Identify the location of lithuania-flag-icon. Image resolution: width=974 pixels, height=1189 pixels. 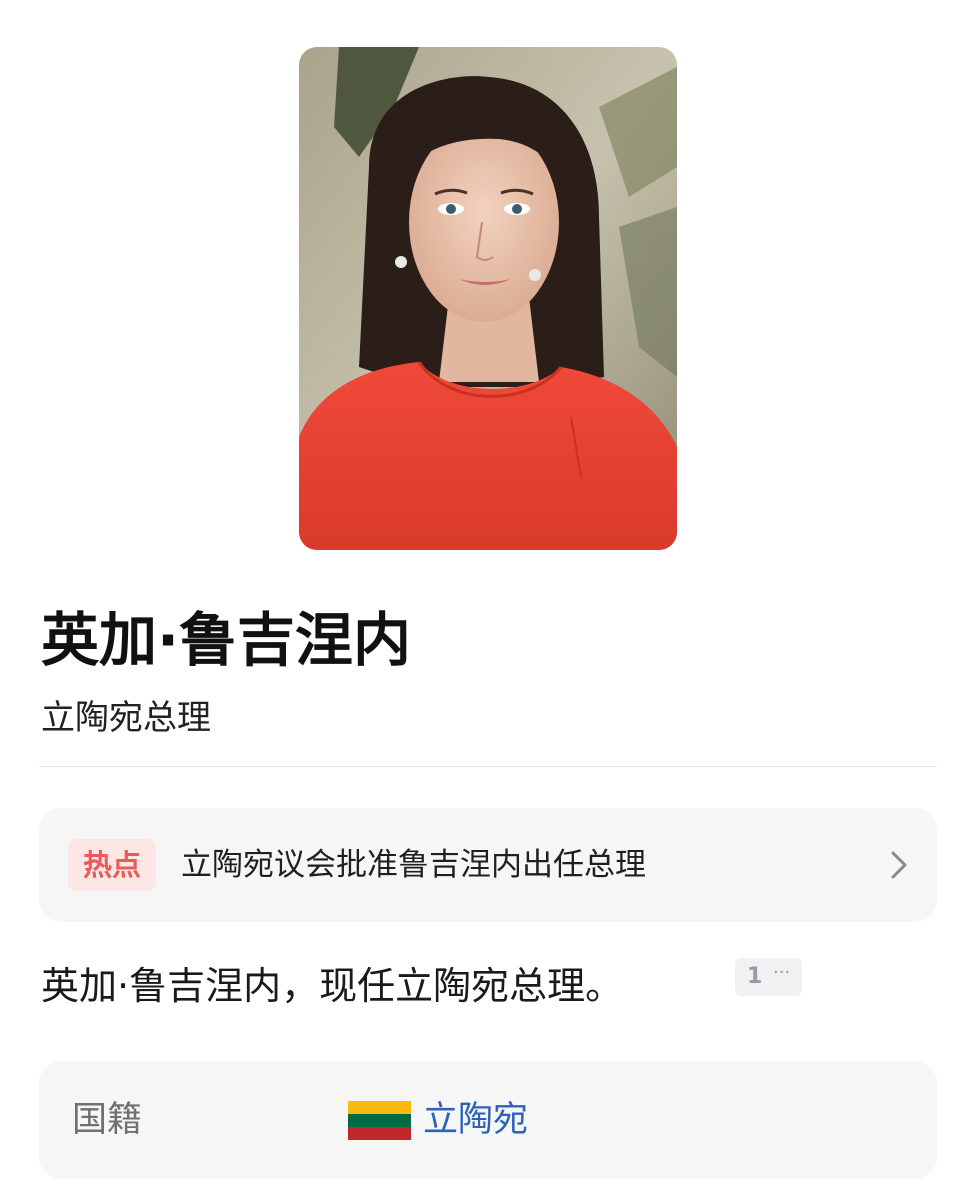
(379, 1120).